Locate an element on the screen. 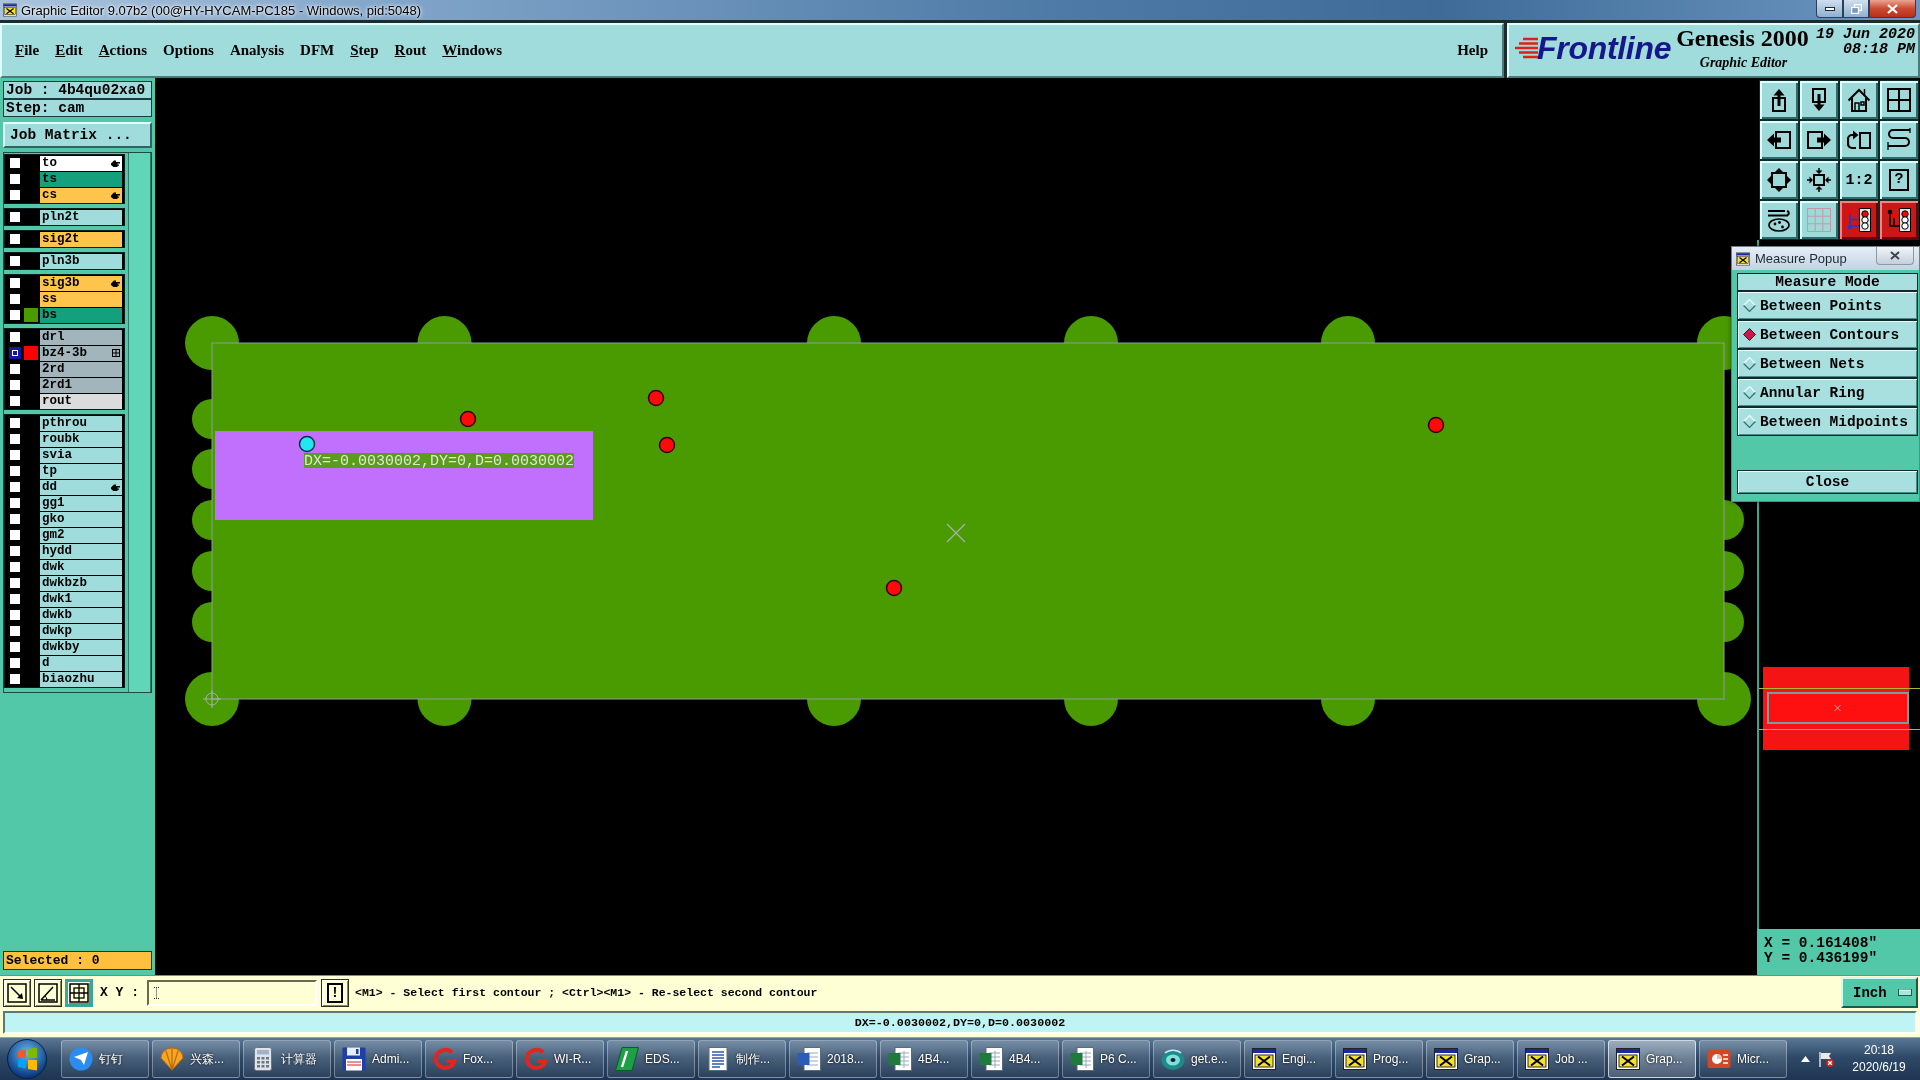  coordinate-input is located at coordinates (232, 992).